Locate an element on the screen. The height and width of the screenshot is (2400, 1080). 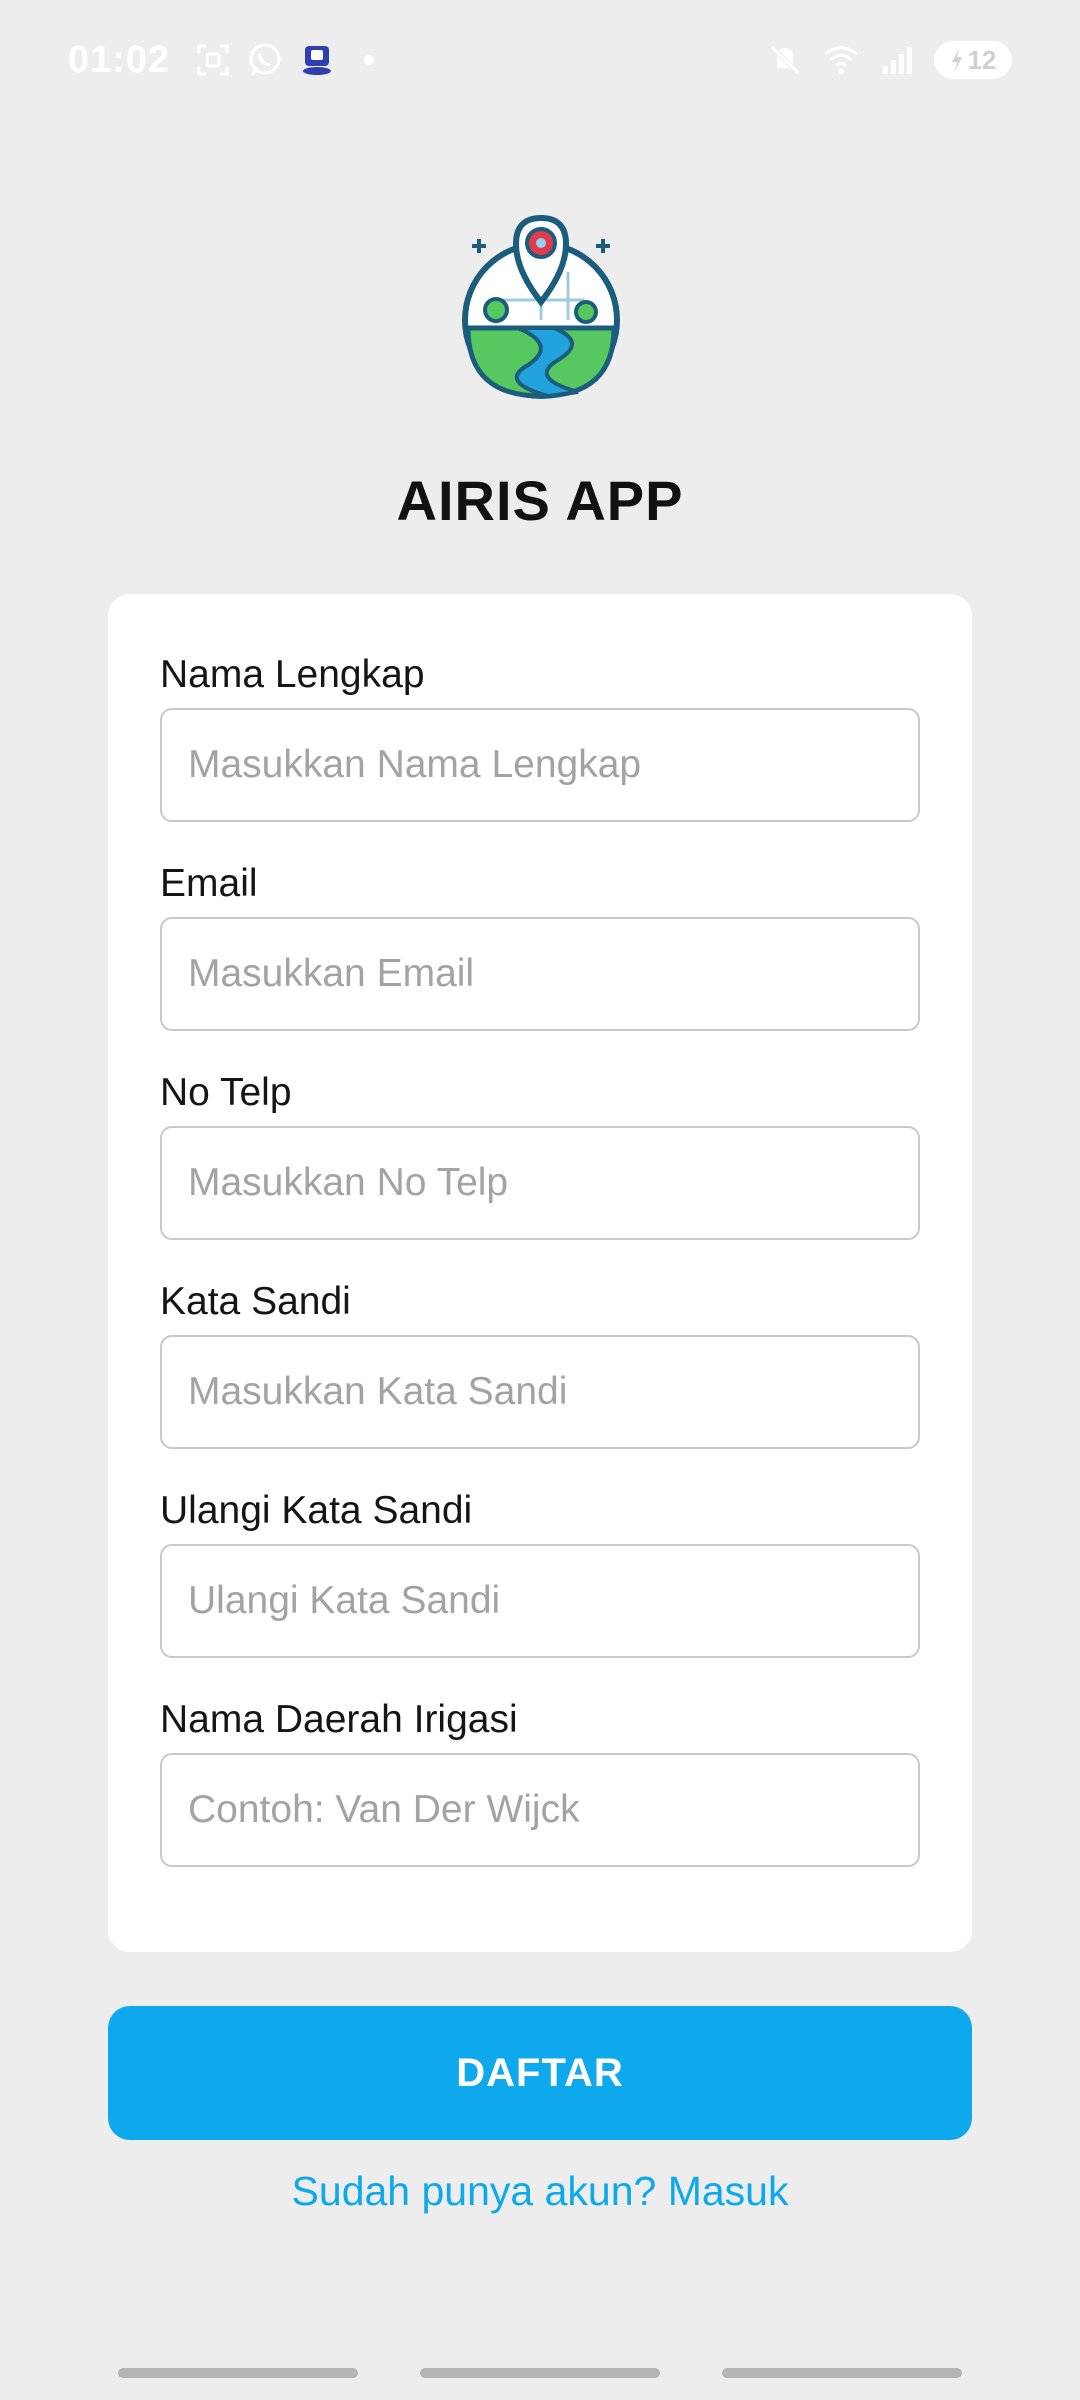
nav-pill-center is located at coordinates (540, 2373).